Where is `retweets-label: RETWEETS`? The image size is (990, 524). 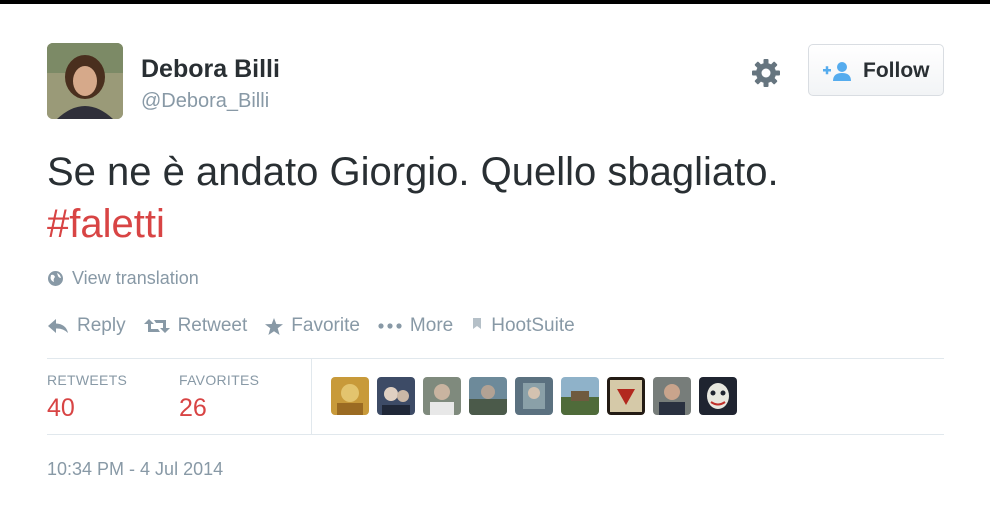
retweets-label: RETWEETS is located at coordinates (87, 380).